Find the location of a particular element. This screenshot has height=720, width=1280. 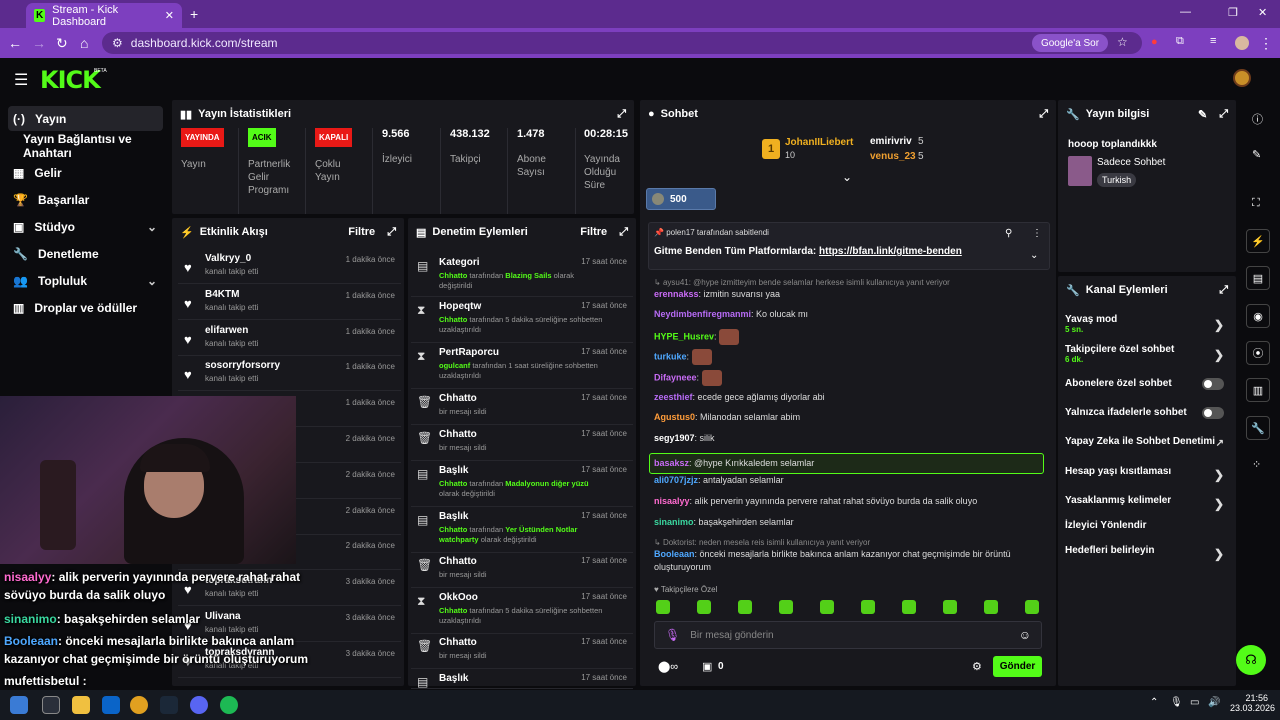

sidebar-item-studyo: ▣ Stüdyo ⌄ is located at coordinates (85, 226).